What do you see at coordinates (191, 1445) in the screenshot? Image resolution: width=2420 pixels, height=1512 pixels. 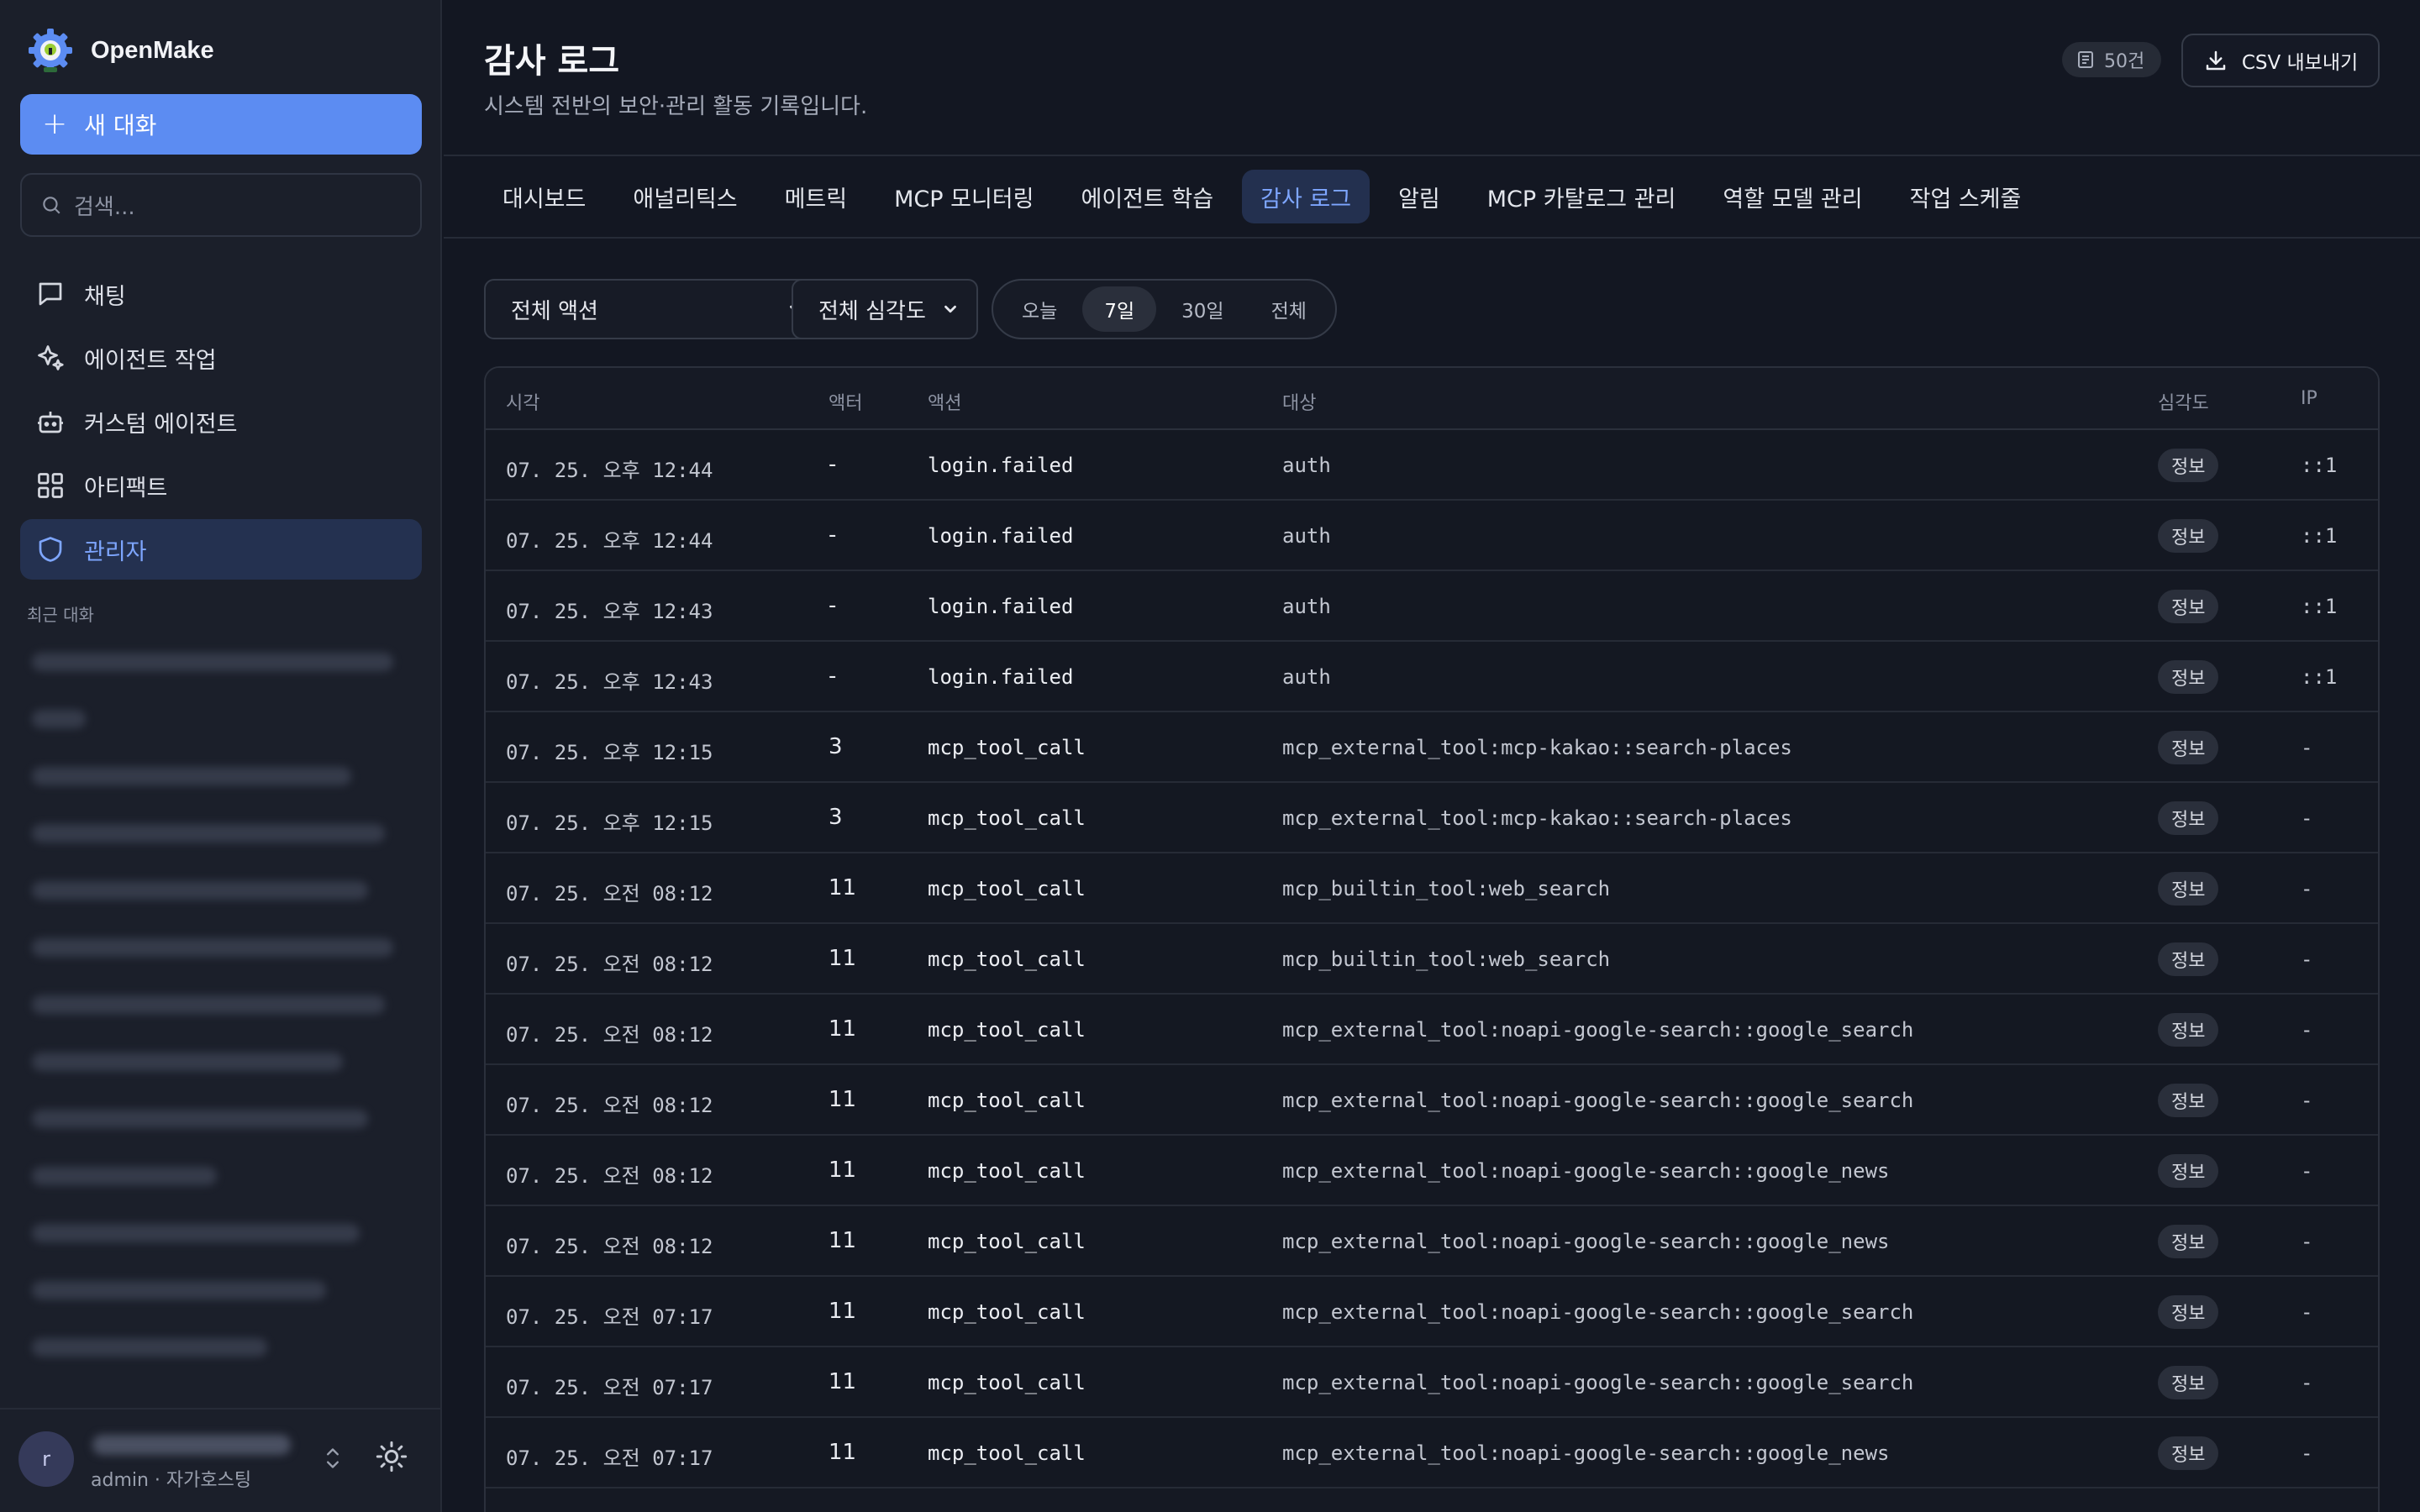 I see `user-email-redacted` at bounding box center [191, 1445].